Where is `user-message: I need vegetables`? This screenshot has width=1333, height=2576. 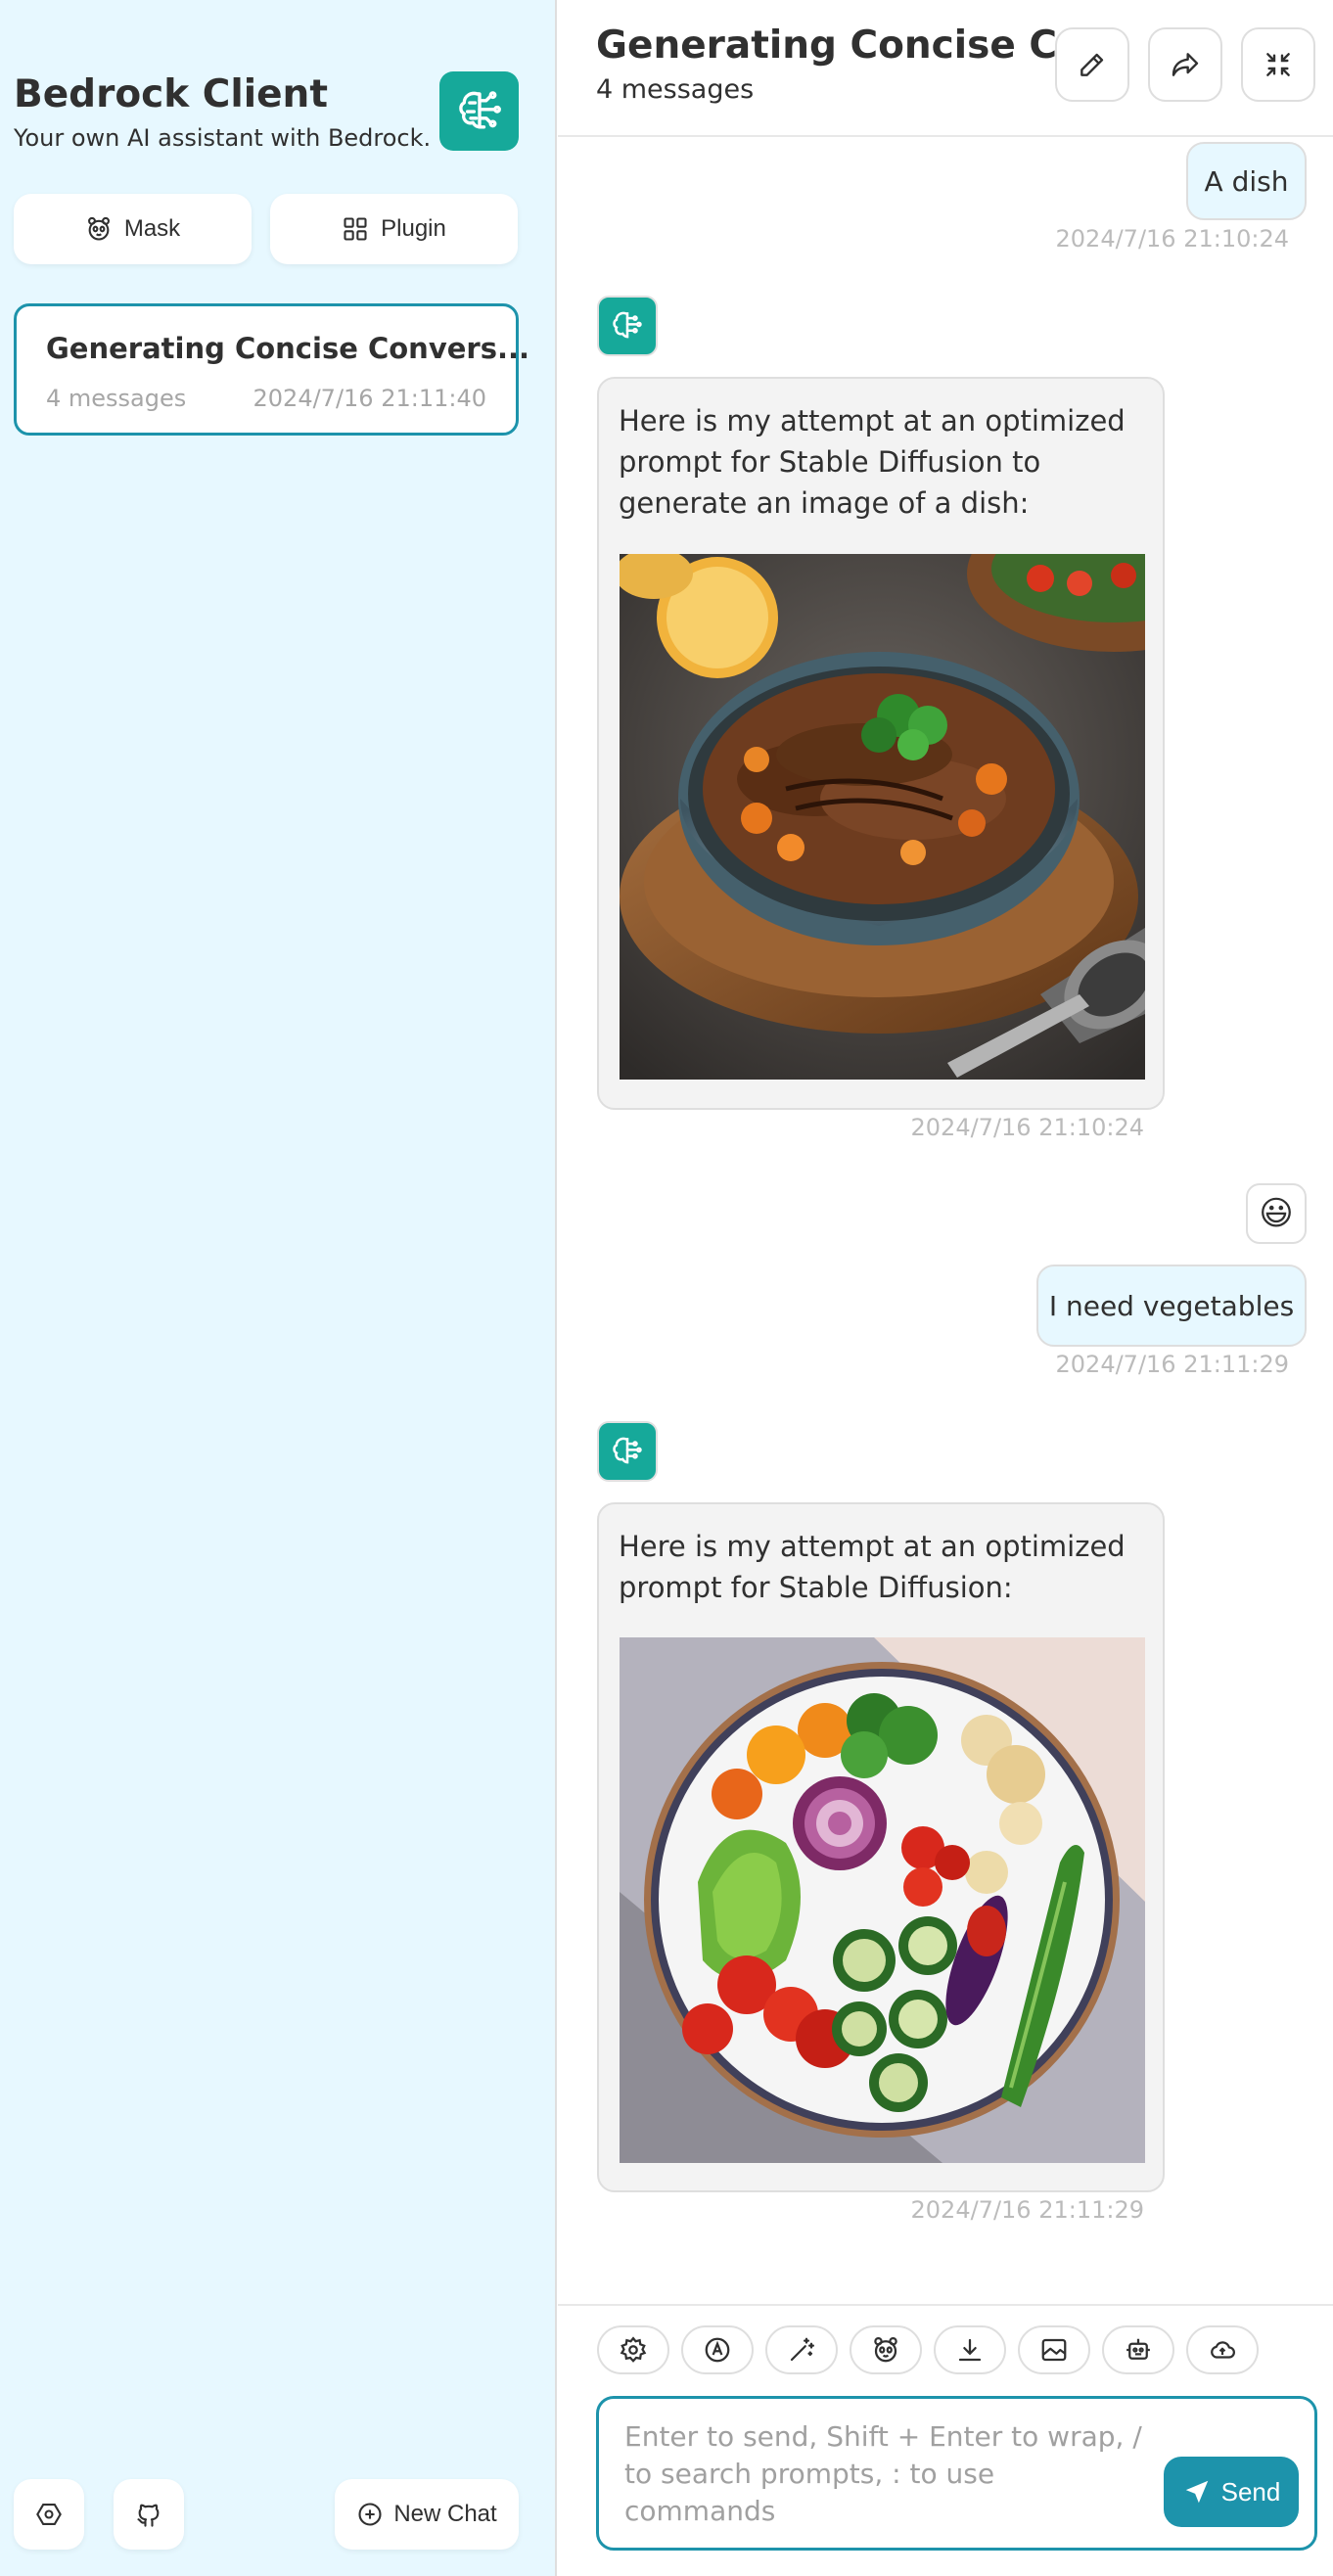 user-message: I need vegetables is located at coordinates (1171, 1306).